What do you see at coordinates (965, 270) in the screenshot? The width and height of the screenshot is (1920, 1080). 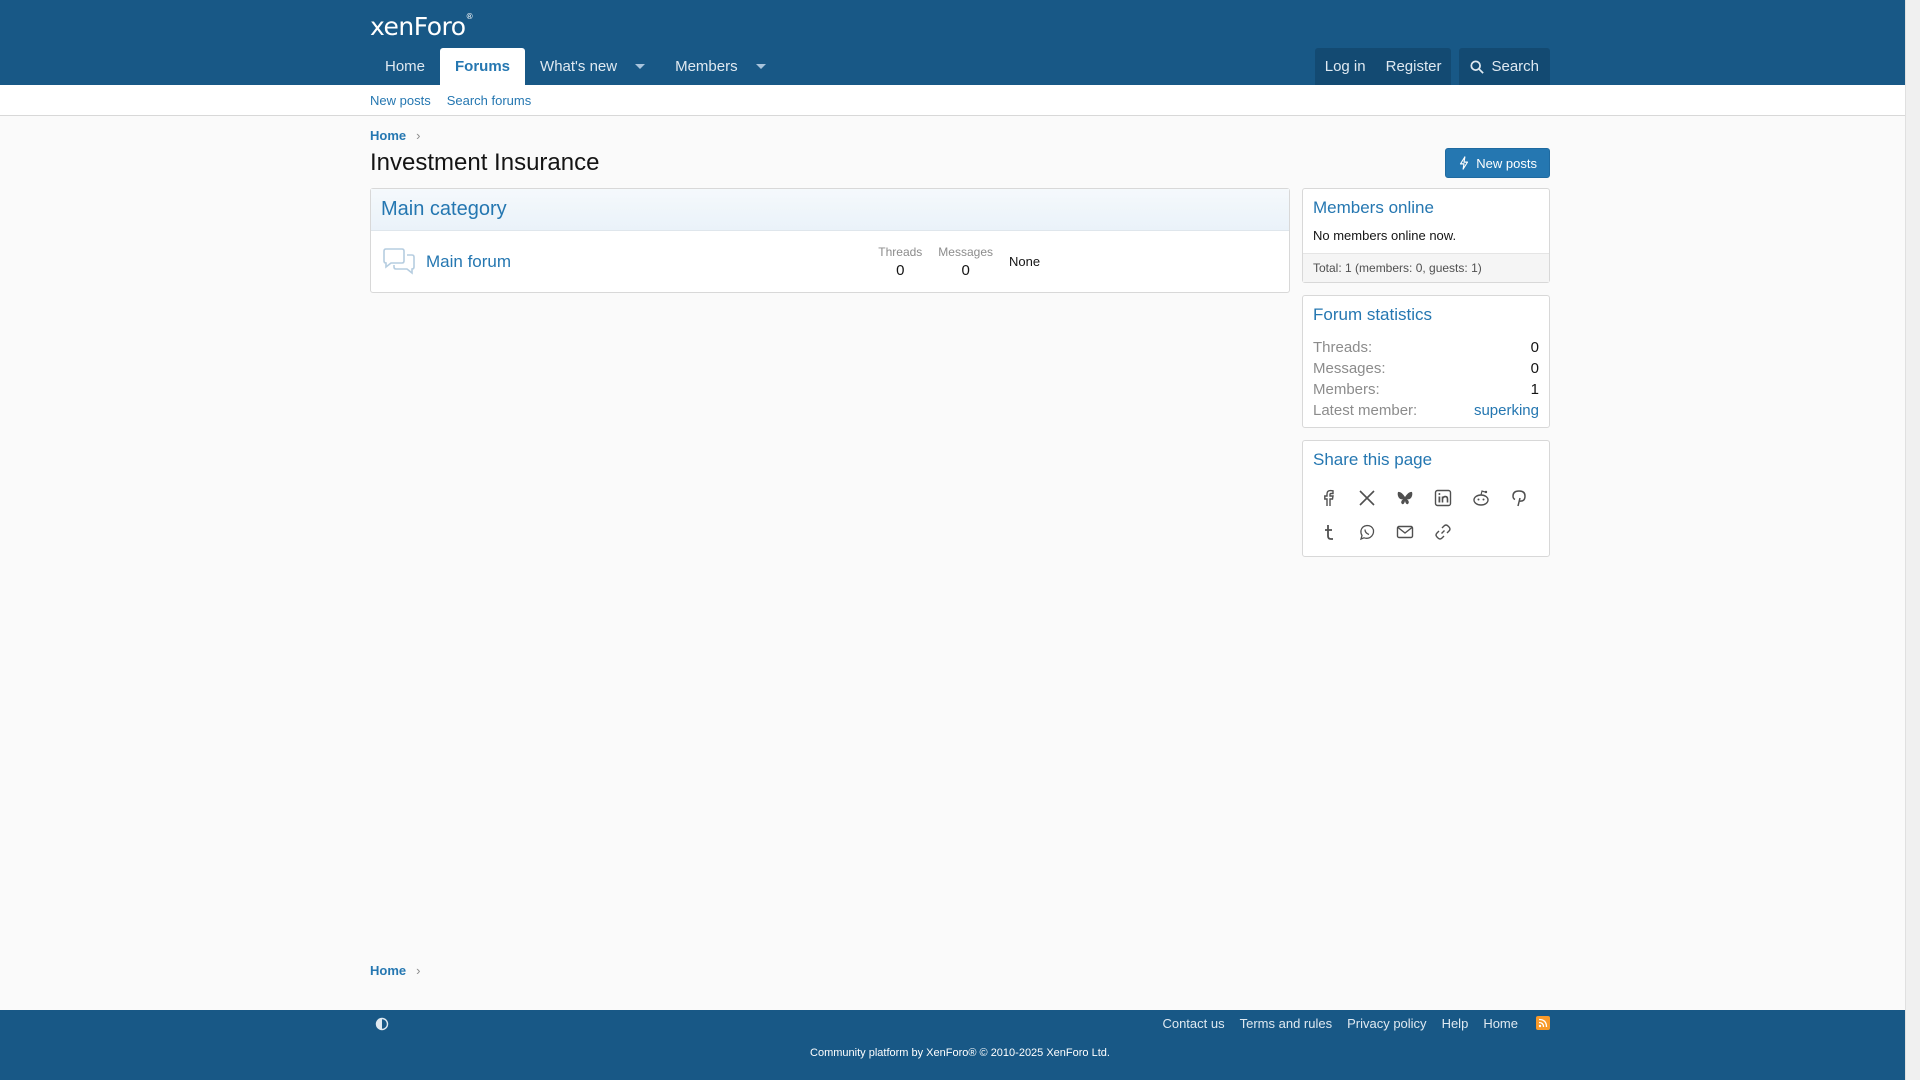 I see `messages-value: 0` at bounding box center [965, 270].